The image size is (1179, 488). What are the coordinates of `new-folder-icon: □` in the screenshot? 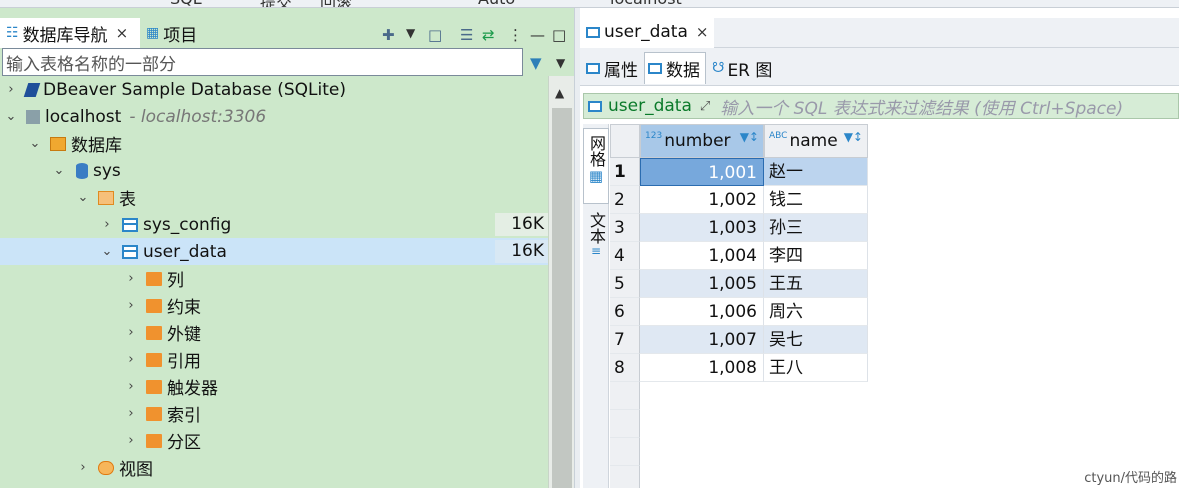 It's located at (435, 35).